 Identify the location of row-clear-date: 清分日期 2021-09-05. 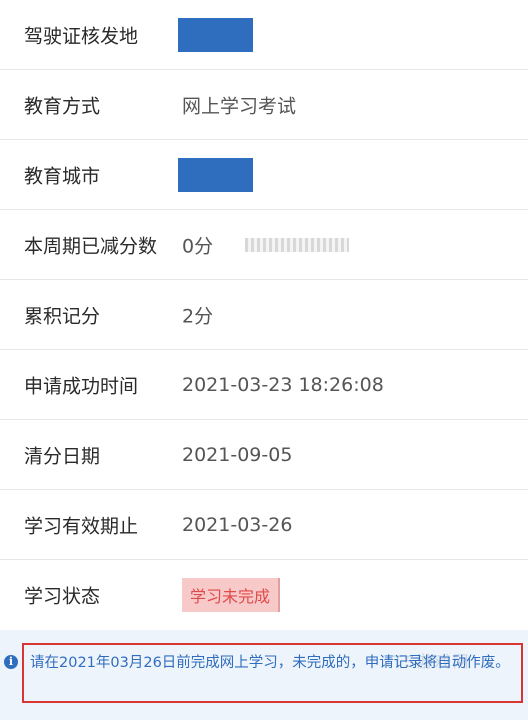
(264, 455).